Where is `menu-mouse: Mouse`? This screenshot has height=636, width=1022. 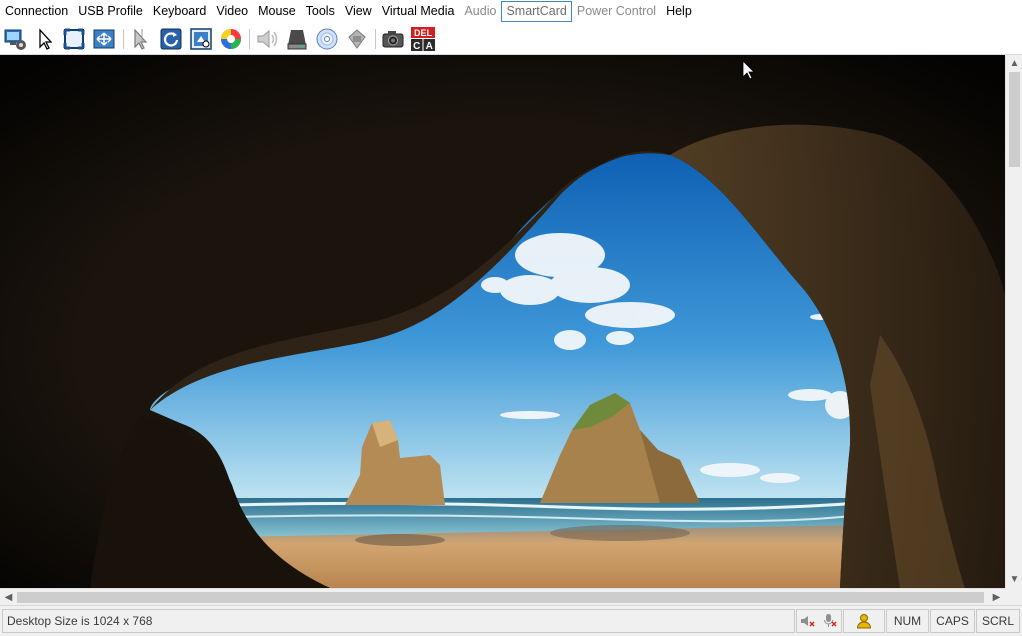
menu-mouse: Mouse is located at coordinates (277, 11).